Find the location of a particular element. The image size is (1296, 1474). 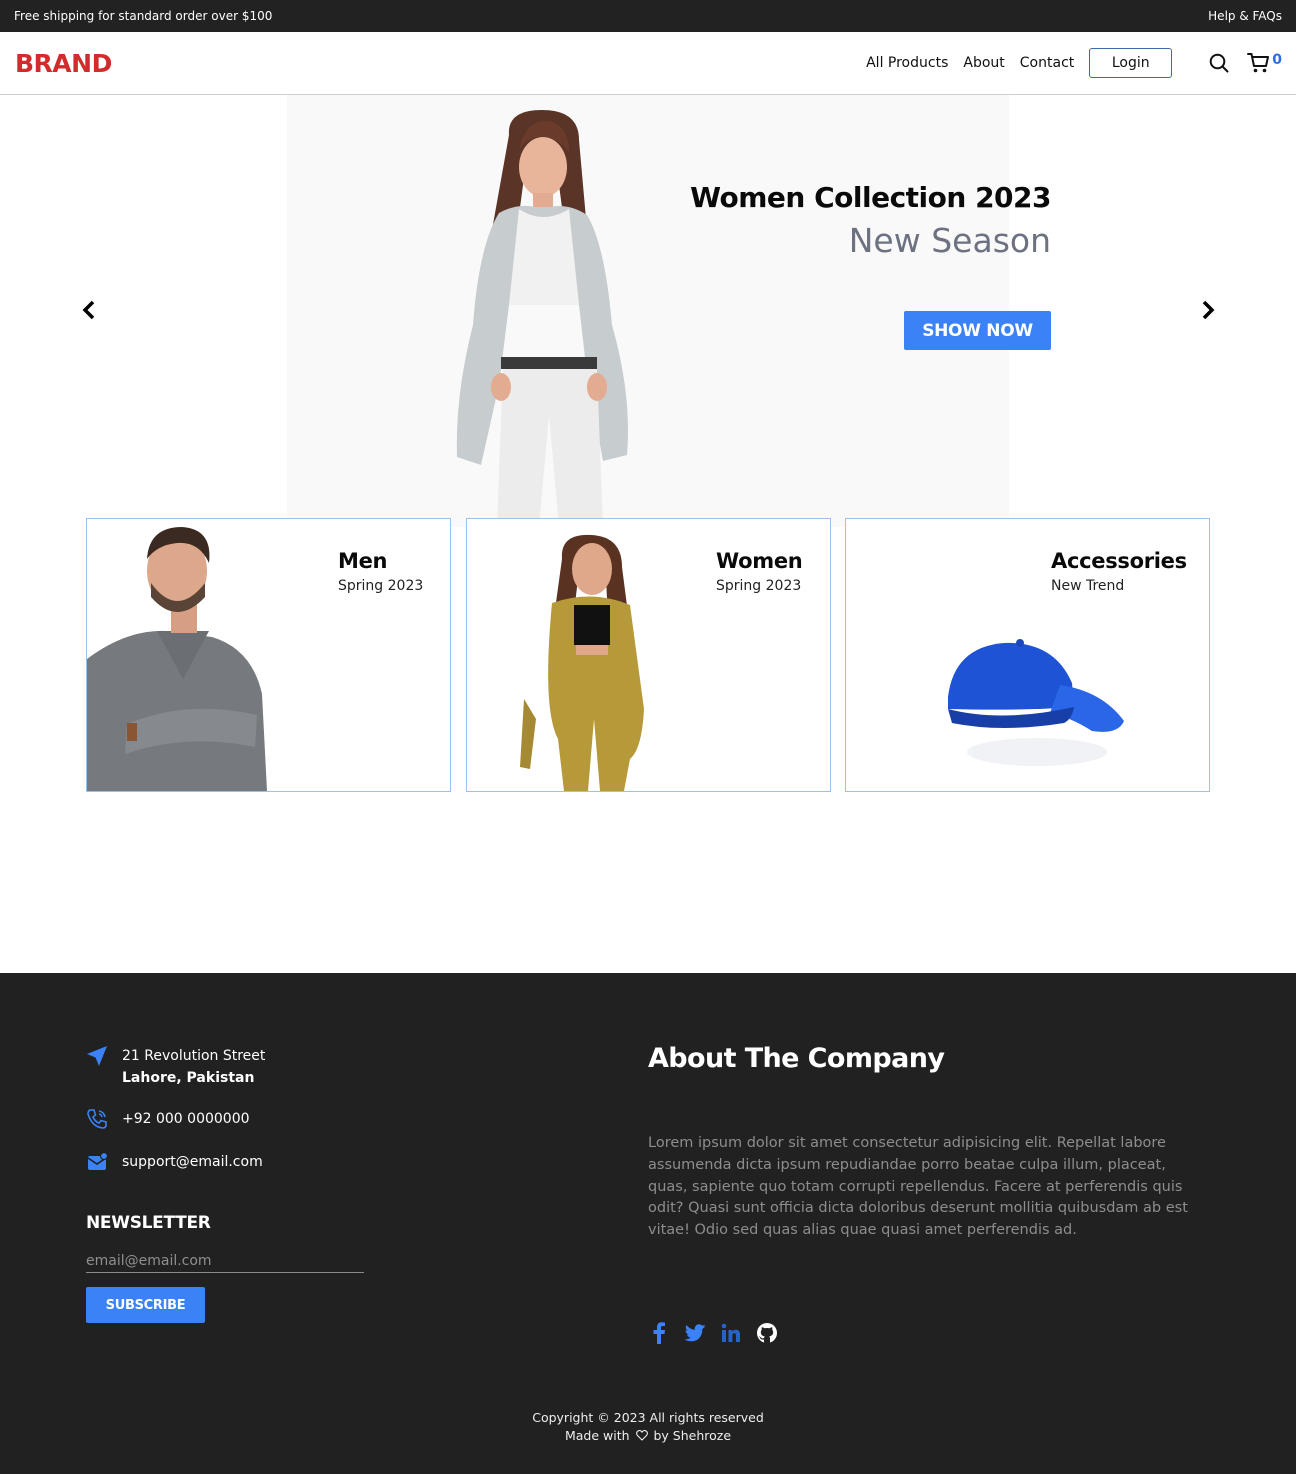

mail-icon is located at coordinates (97, 1162).